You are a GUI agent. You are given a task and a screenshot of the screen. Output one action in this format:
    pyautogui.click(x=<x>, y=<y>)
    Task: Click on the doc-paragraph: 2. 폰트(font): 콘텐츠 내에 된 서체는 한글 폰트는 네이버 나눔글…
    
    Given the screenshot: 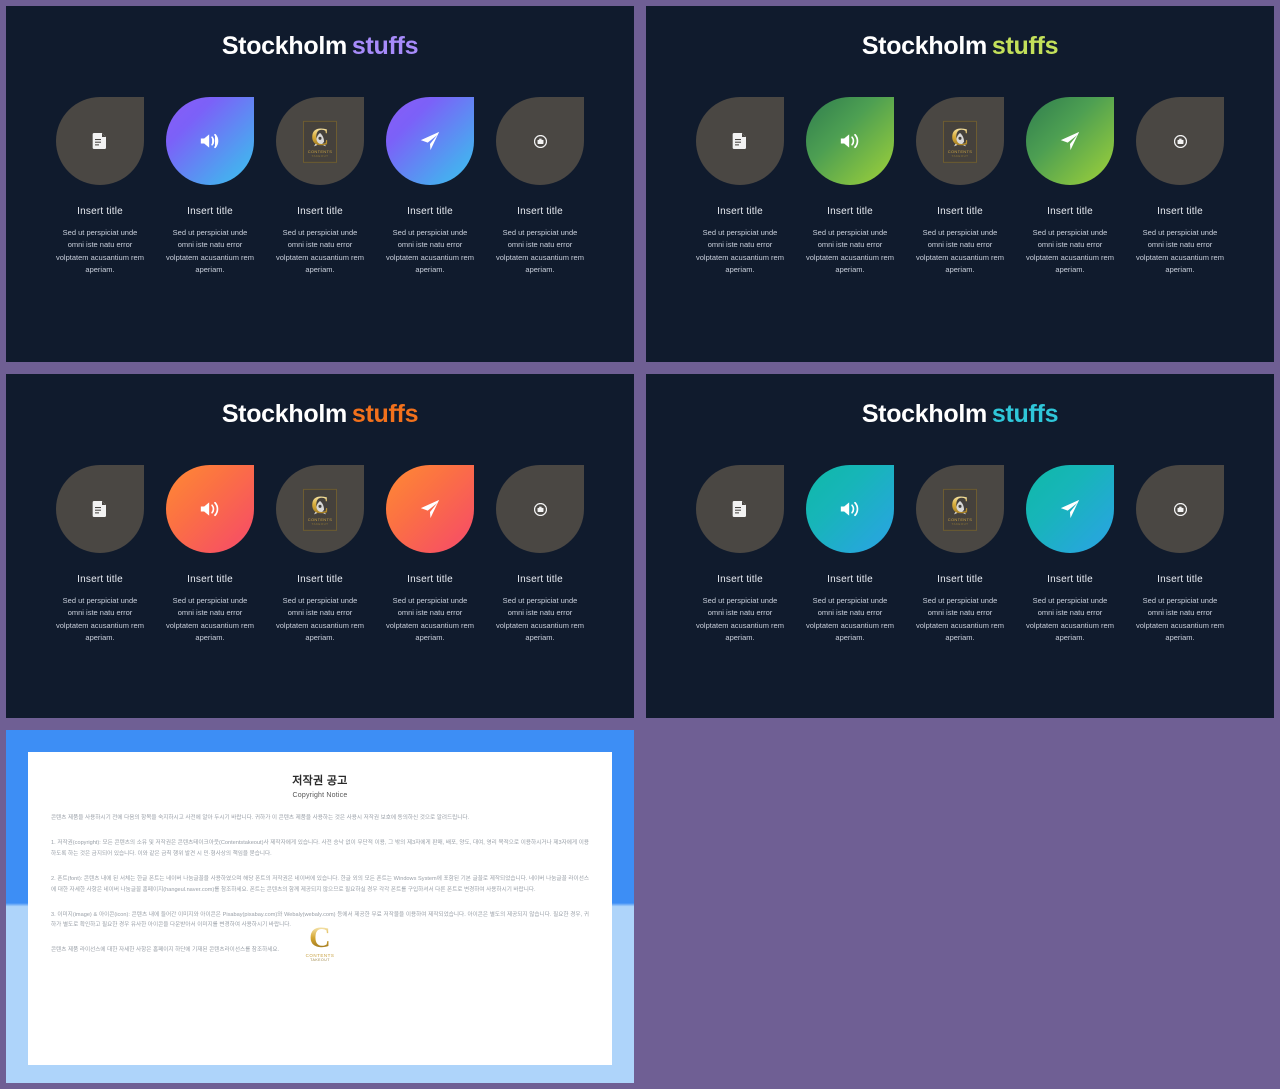 What is the action you would take?
    pyautogui.click(x=320, y=884)
    